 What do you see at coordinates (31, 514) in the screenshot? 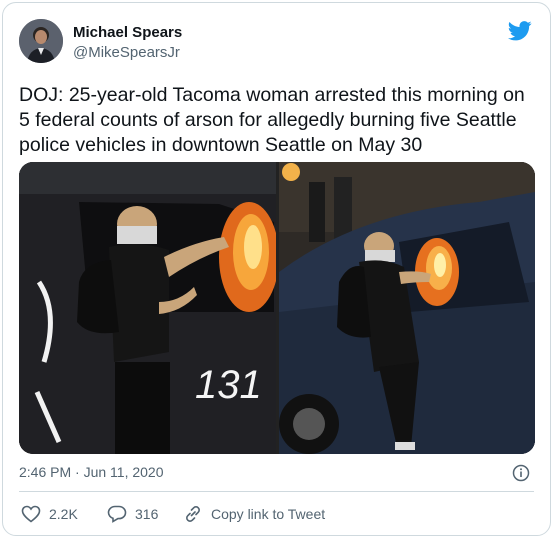
I see `heart-icon` at bounding box center [31, 514].